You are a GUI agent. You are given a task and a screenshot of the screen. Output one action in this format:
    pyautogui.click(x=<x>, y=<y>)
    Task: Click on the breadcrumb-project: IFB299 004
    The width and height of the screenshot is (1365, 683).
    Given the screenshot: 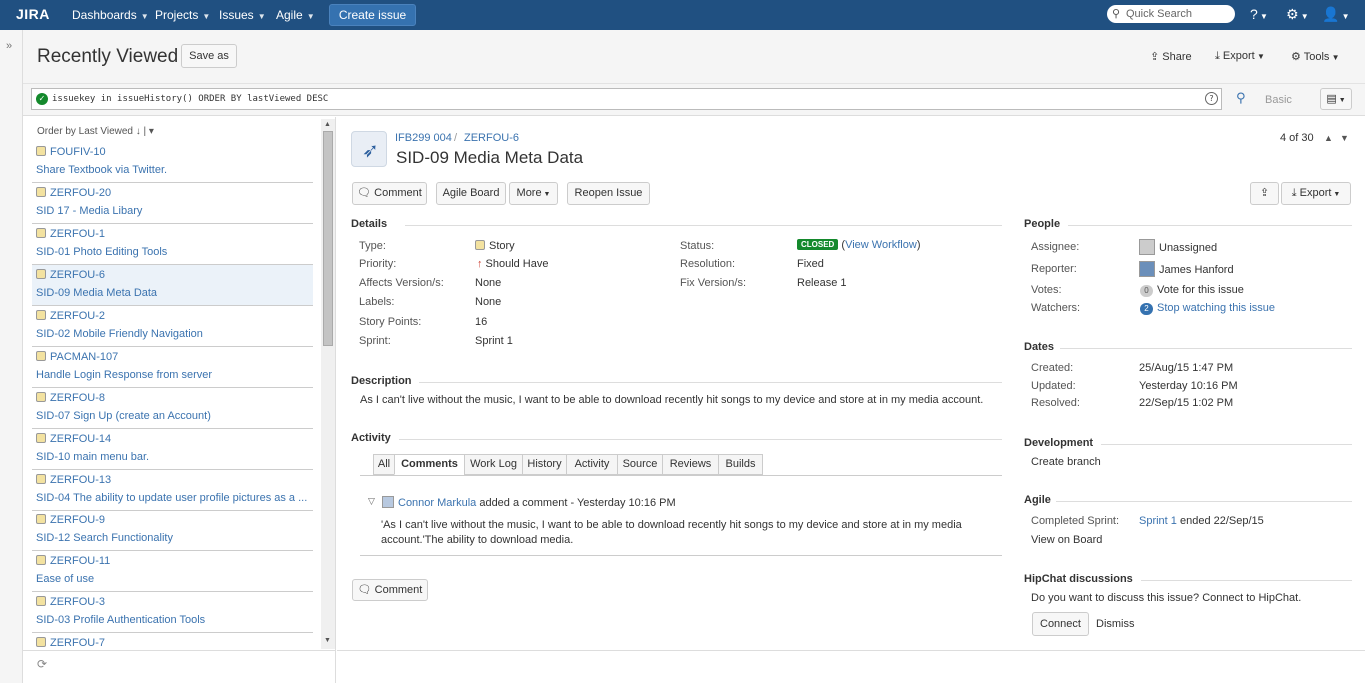 What is the action you would take?
    pyautogui.click(x=423, y=138)
    